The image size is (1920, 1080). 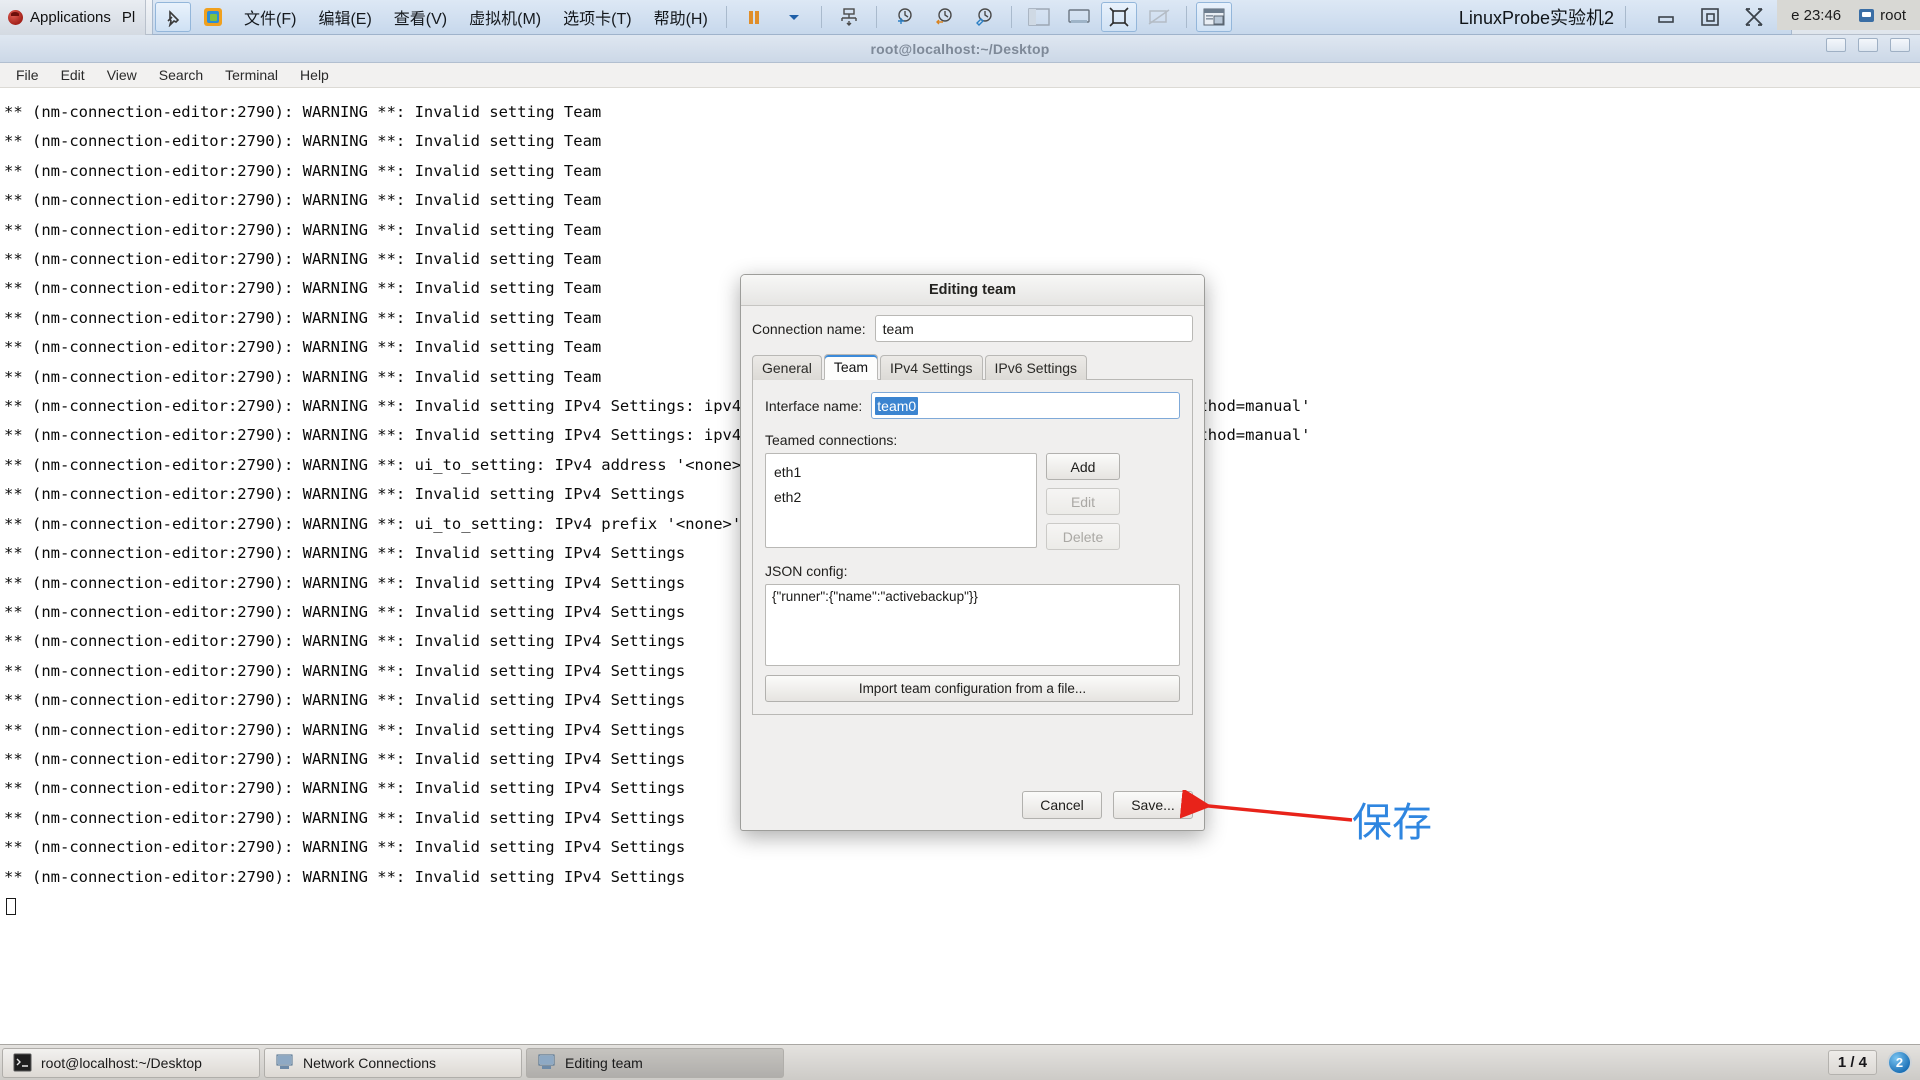 What do you see at coordinates (1083, 501) in the screenshot?
I see `edit-button: Edit` at bounding box center [1083, 501].